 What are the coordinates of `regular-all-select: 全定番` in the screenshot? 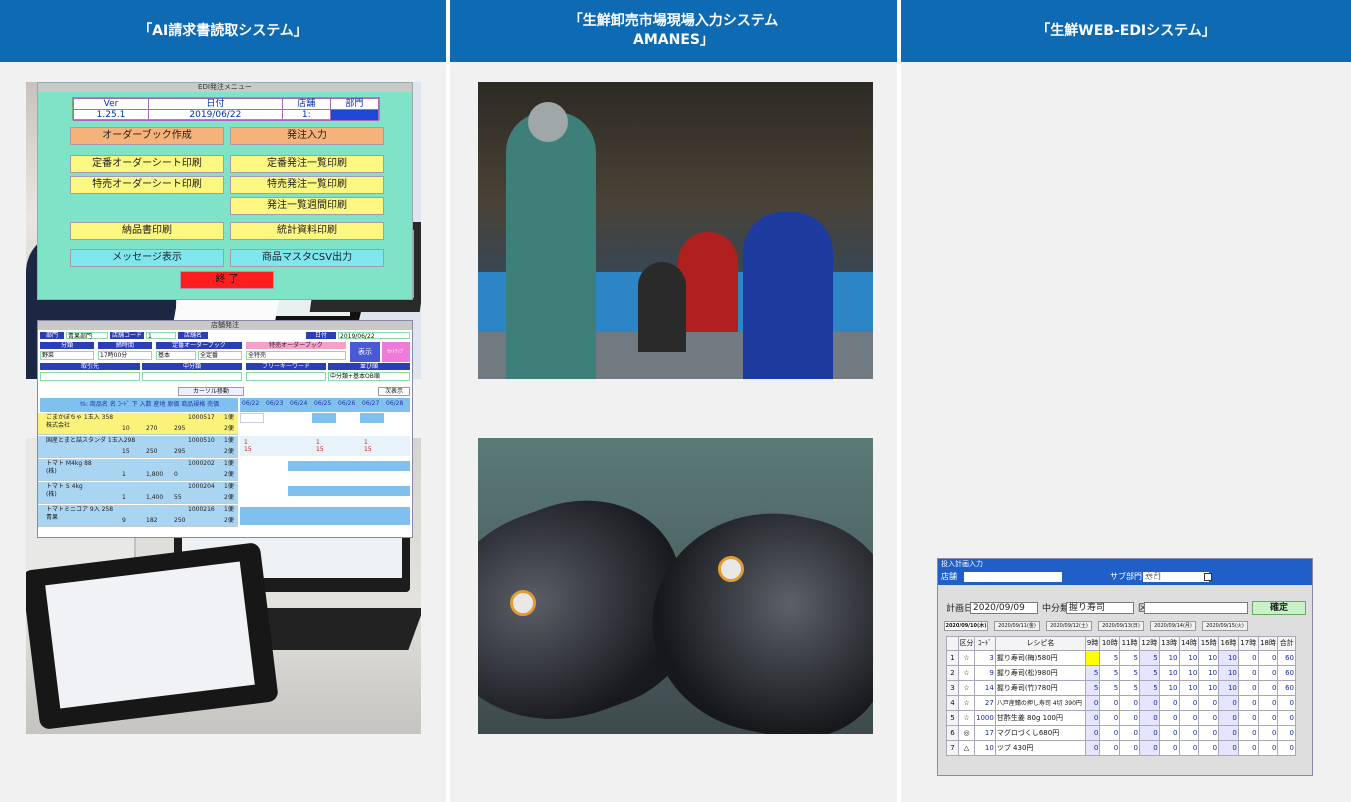 It's located at (220, 355).